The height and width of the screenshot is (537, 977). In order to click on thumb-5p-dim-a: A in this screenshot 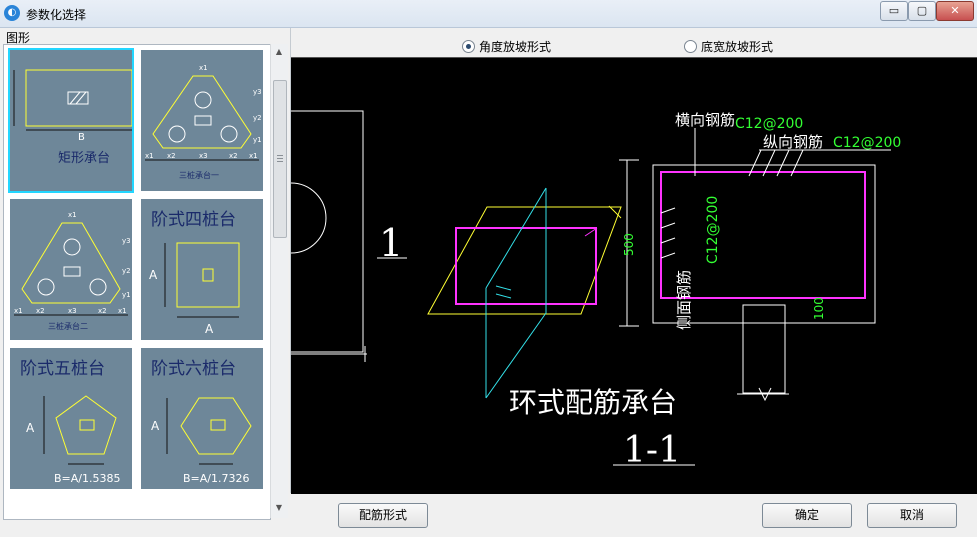, I will do `click(30, 428)`.